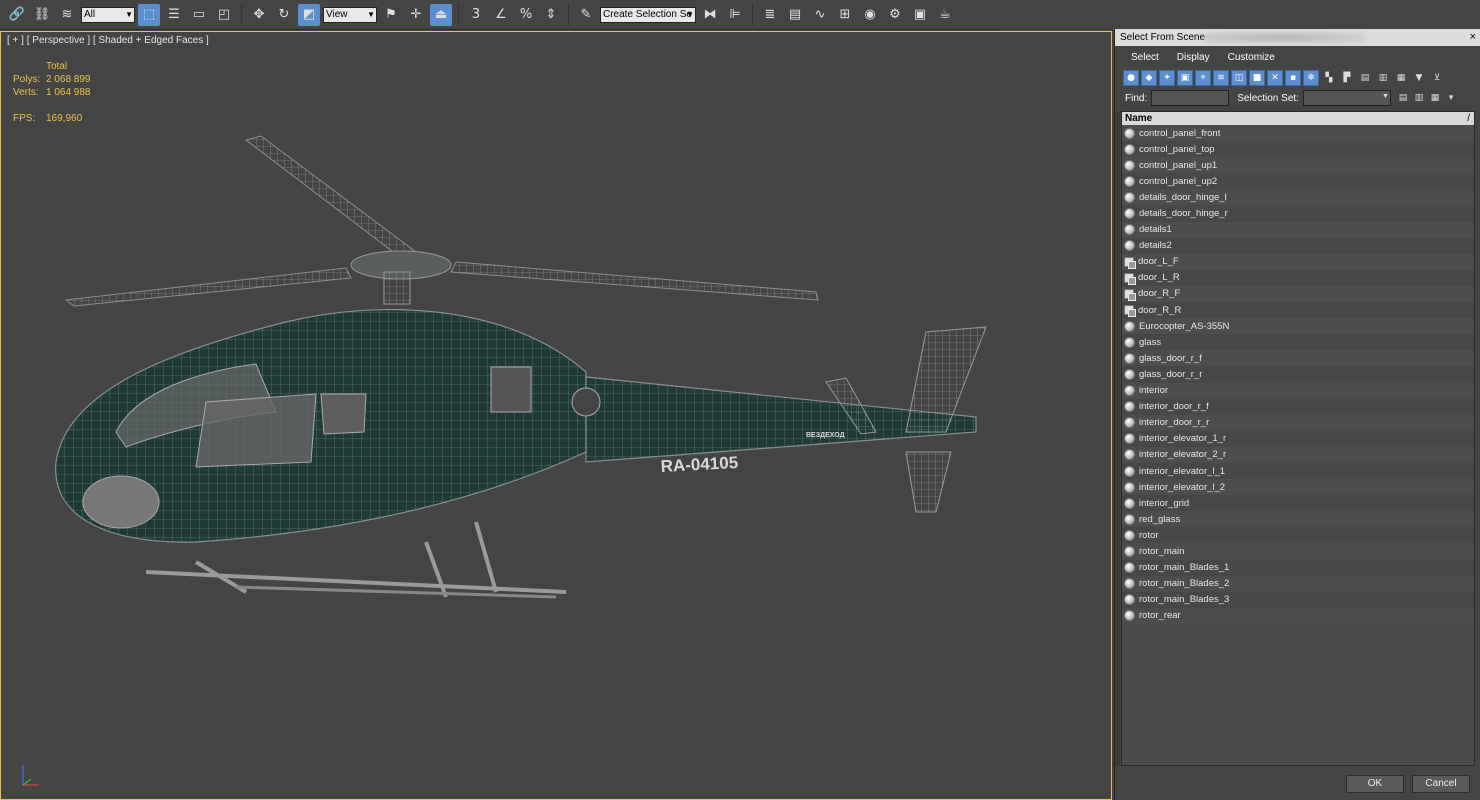  Describe the element at coordinates (770, 15) in the screenshot. I see `layer-manager-icon: ≣` at that location.